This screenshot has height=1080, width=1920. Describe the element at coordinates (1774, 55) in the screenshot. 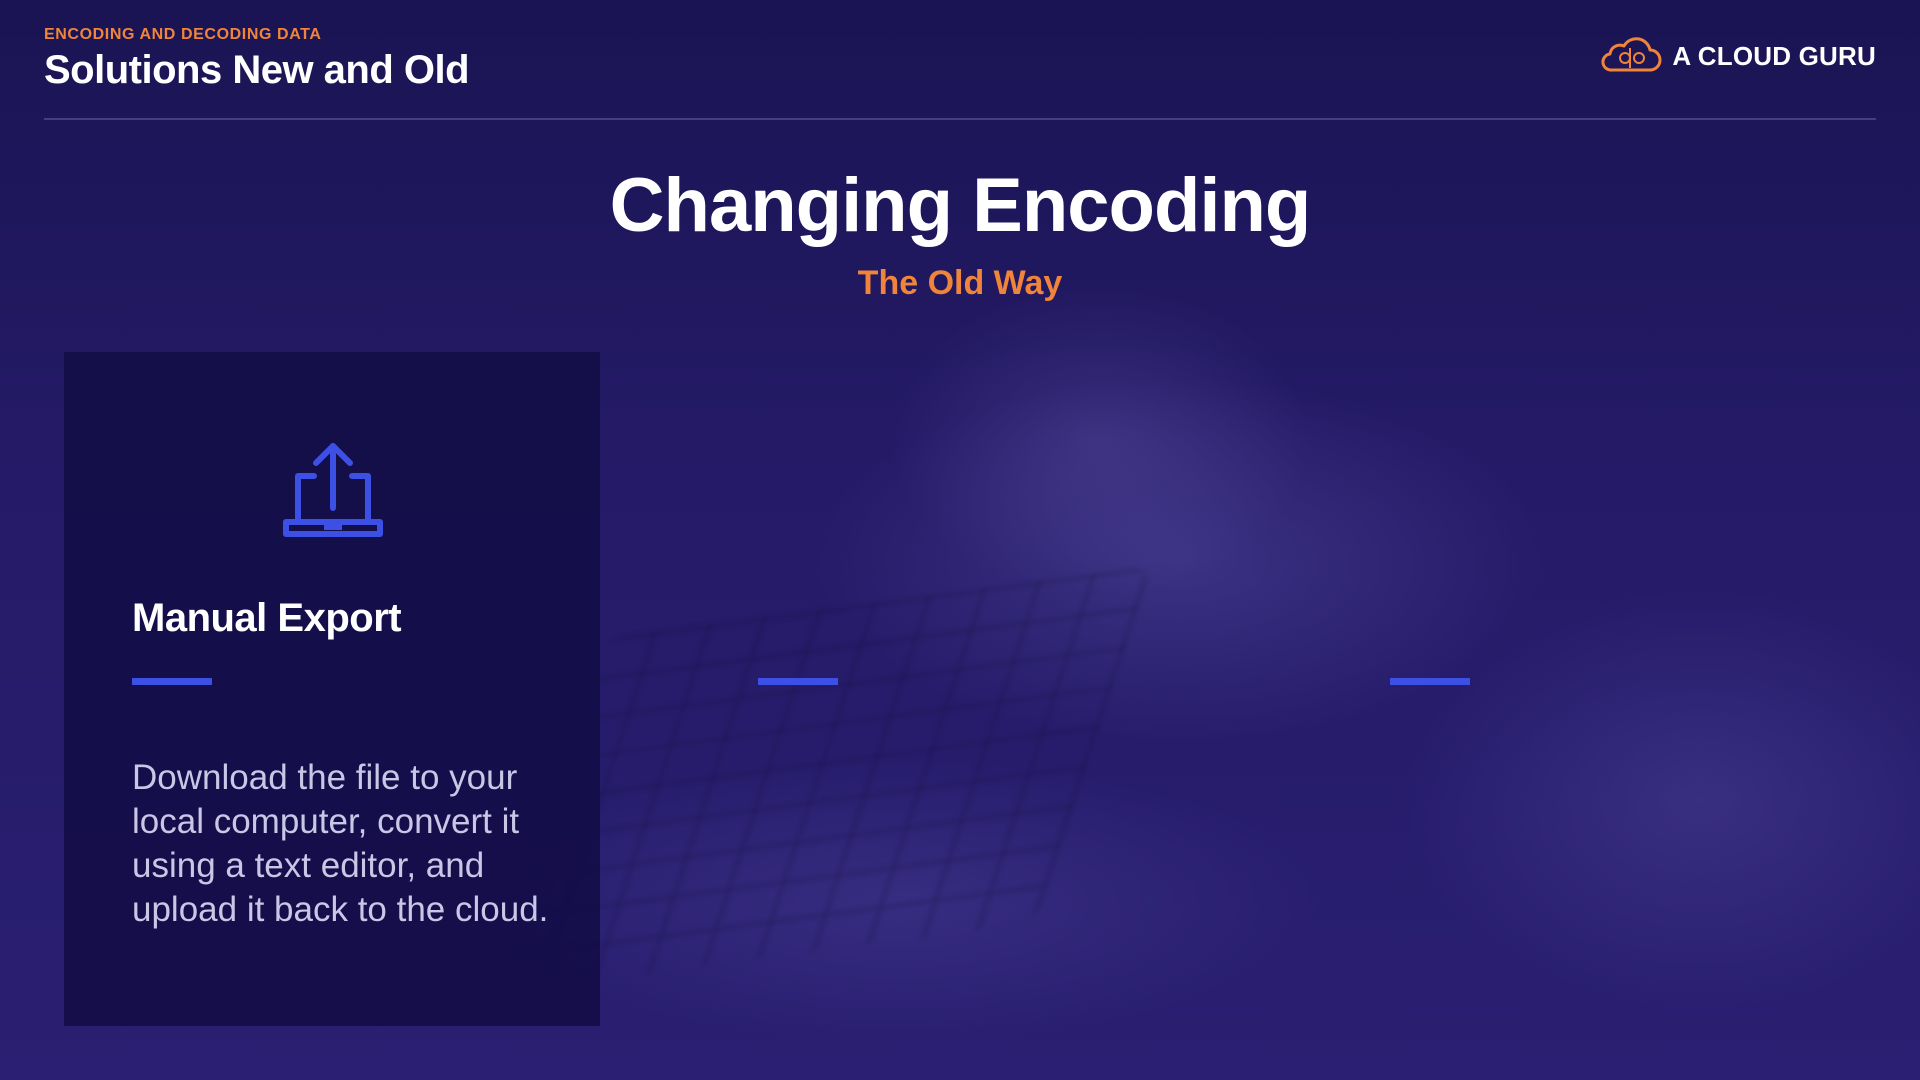

I see `brand-name: A CLOUD GURU` at that location.